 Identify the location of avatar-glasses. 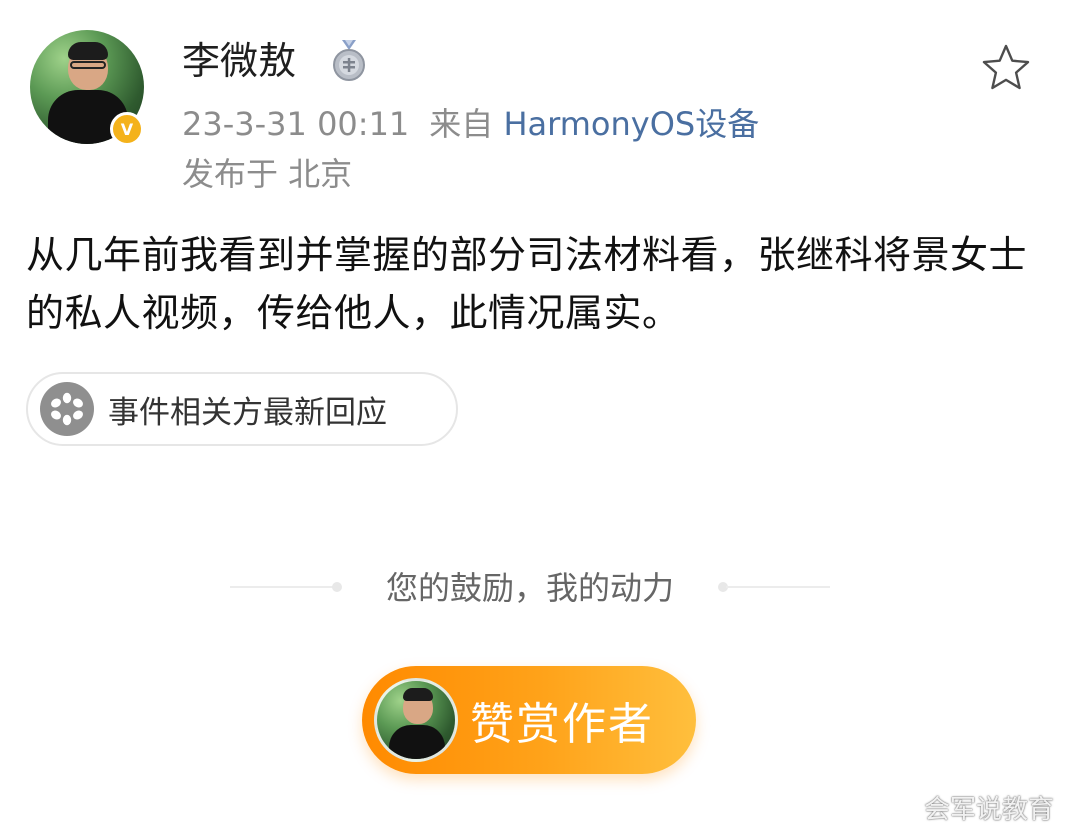
(88, 65).